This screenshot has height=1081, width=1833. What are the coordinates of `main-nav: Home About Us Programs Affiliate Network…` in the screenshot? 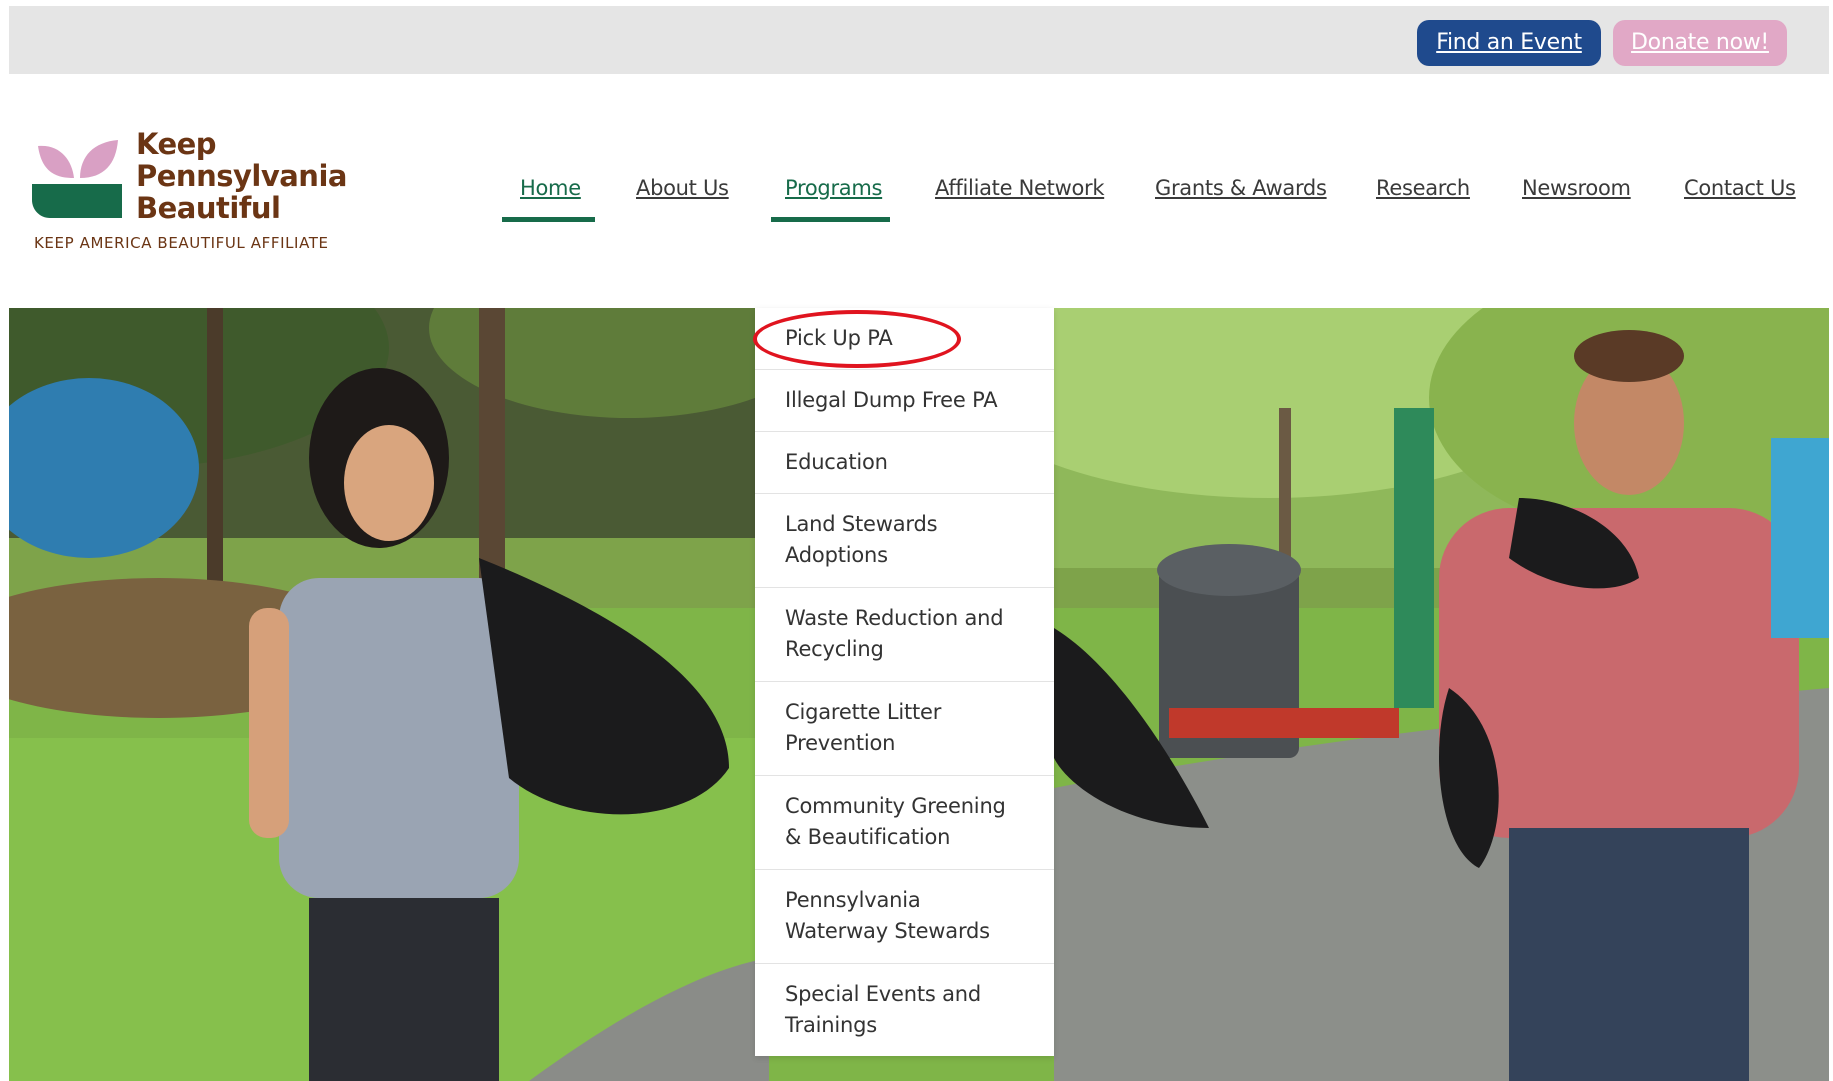 It's located at (916, 202).